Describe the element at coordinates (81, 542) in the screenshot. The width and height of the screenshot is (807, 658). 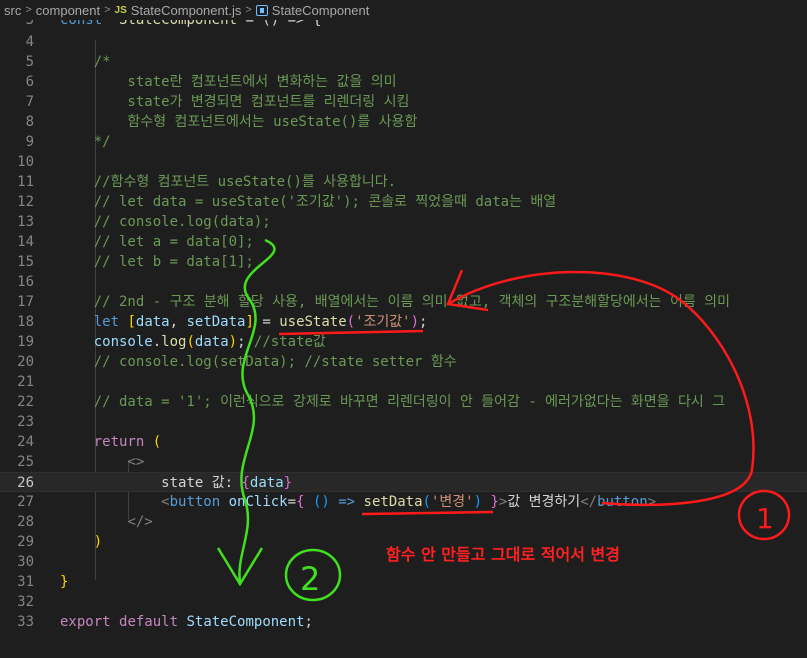
I see `code-text: )` at that location.